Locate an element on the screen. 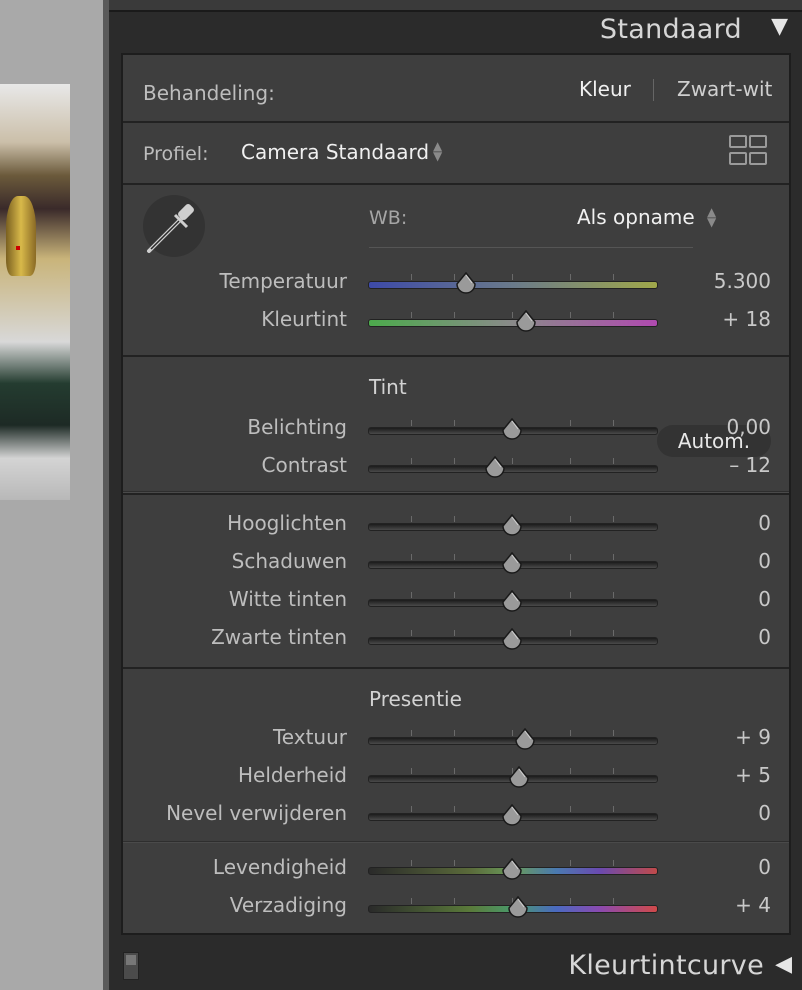  wb-label: WB: is located at coordinates (388, 218).